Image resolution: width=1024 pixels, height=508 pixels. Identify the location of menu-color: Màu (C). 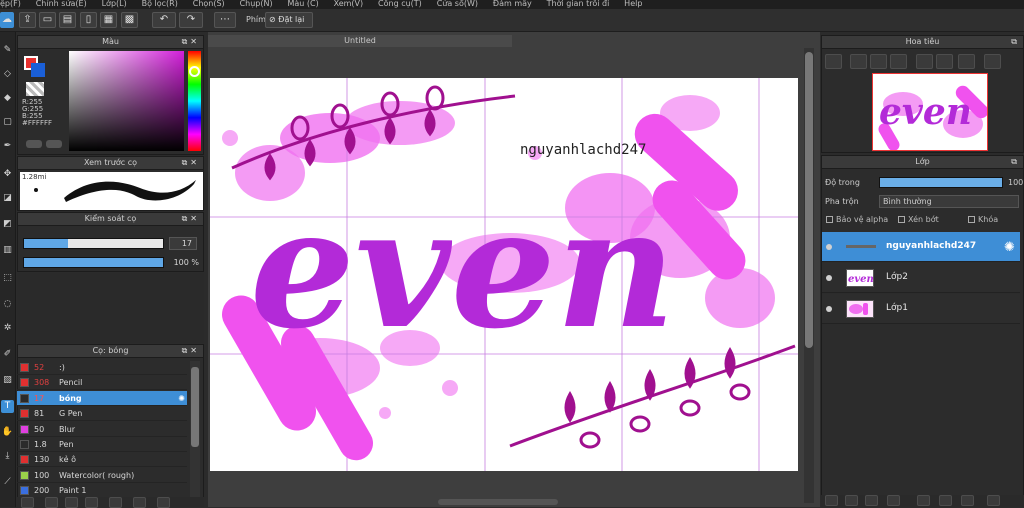
(302, 4).